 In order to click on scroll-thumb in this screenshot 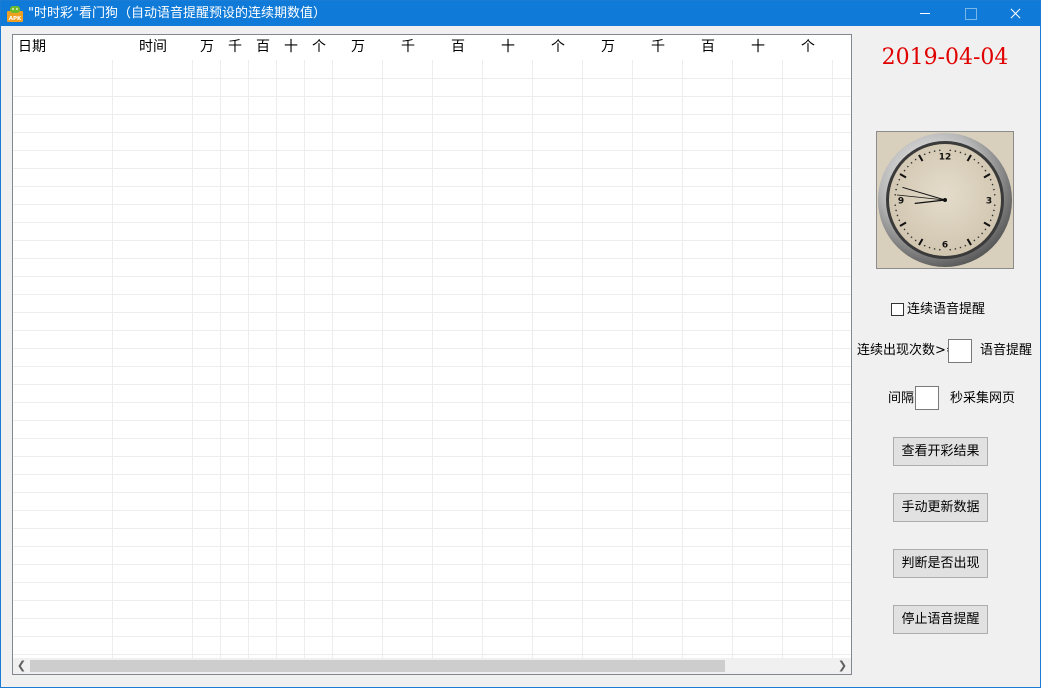, I will do `click(377, 666)`.